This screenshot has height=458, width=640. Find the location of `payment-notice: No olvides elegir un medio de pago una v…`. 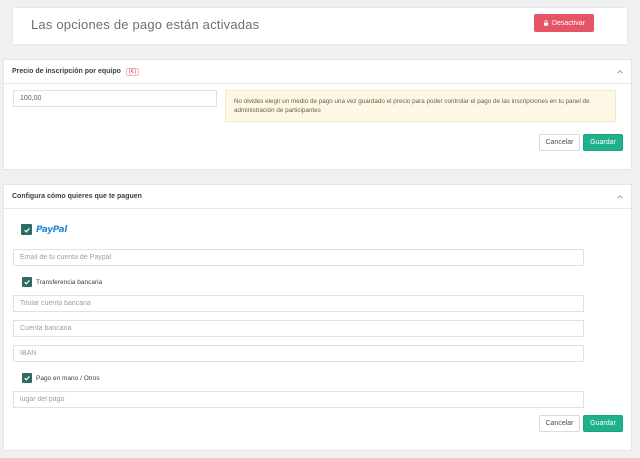

payment-notice: No olvides elegir un medio de pago una v… is located at coordinates (420, 106).